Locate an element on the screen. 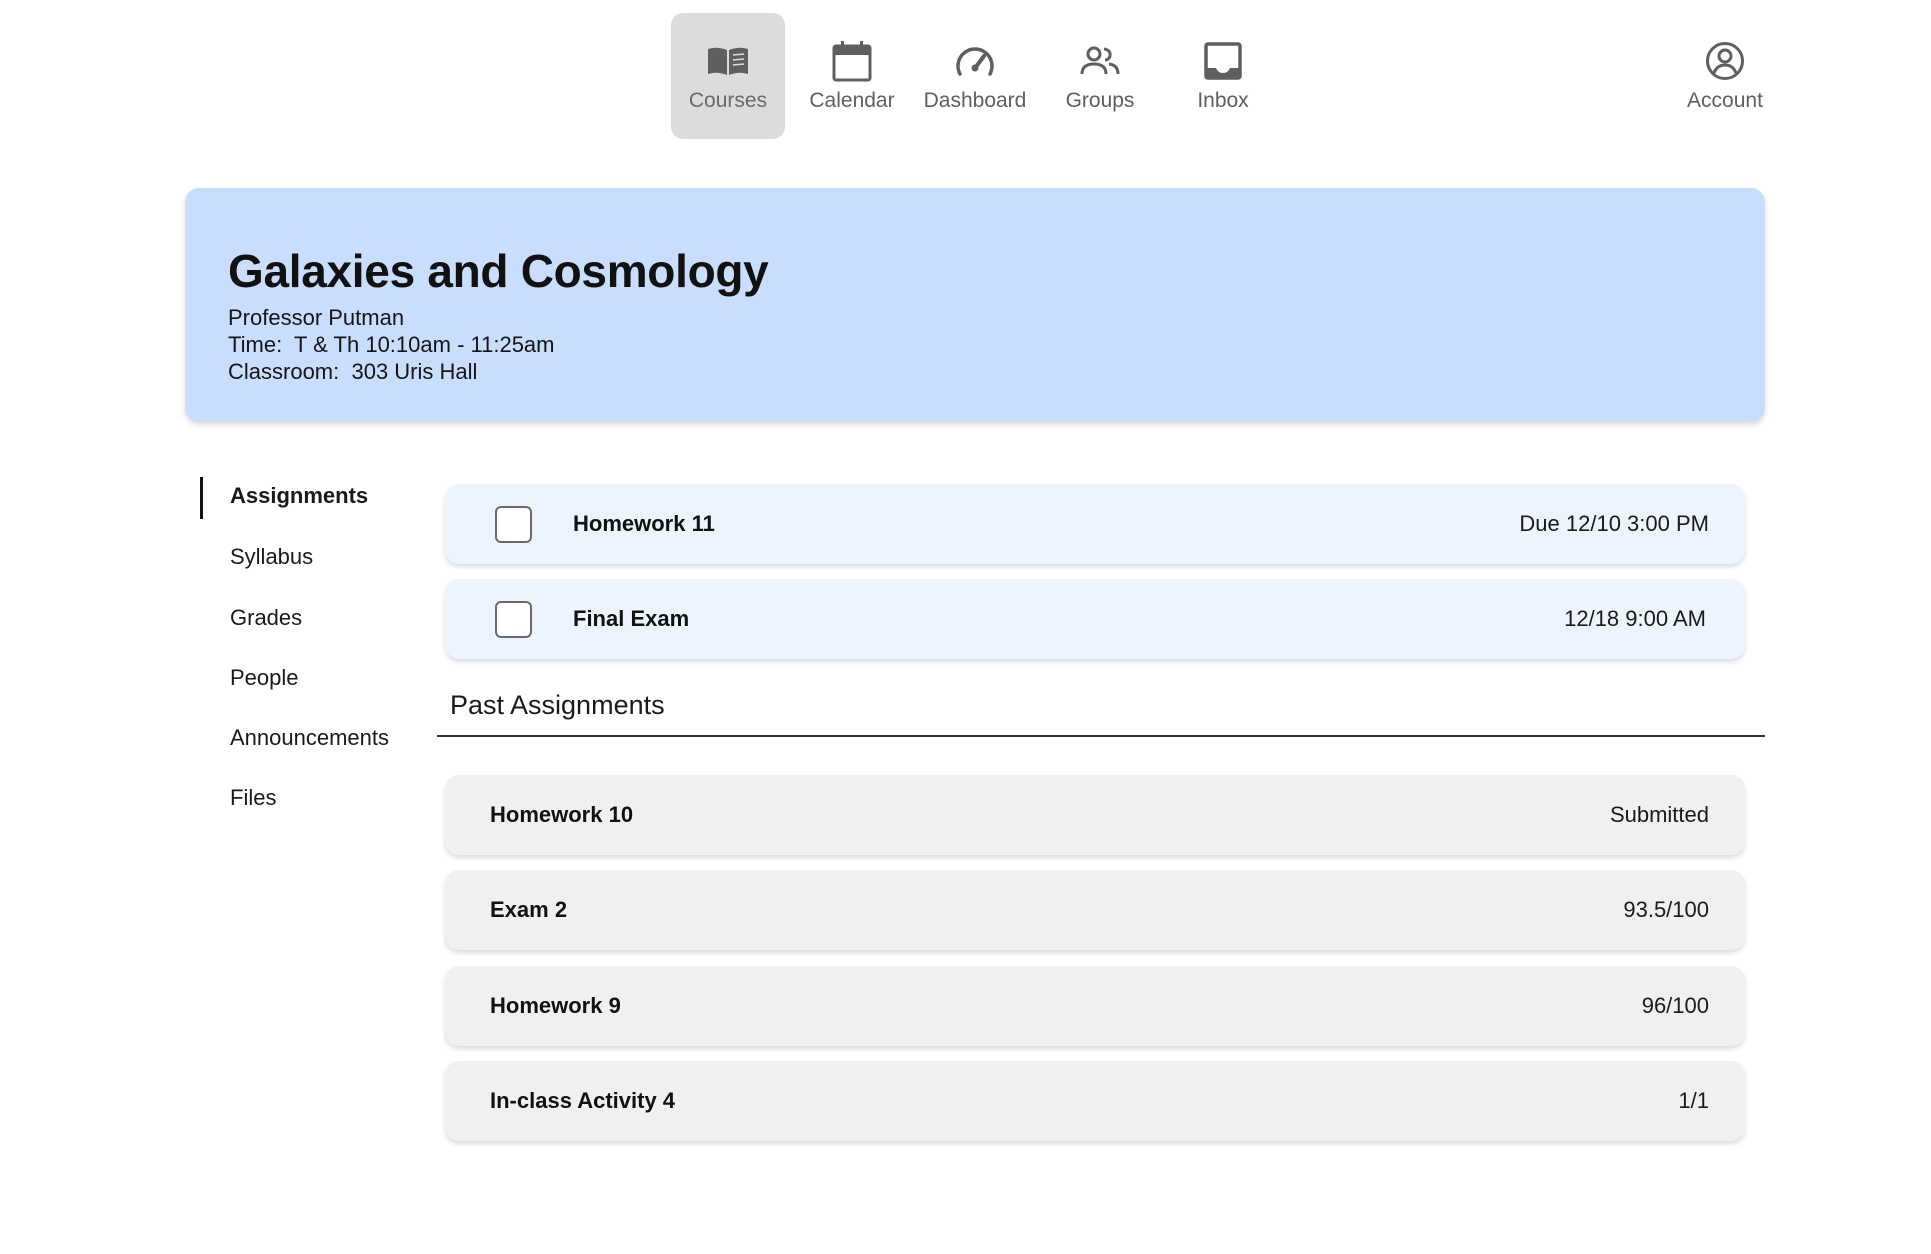 This screenshot has width=1931, height=1254. past-assignment-card: In-class Activity 4 1/1 is located at coordinates (1095, 1101).